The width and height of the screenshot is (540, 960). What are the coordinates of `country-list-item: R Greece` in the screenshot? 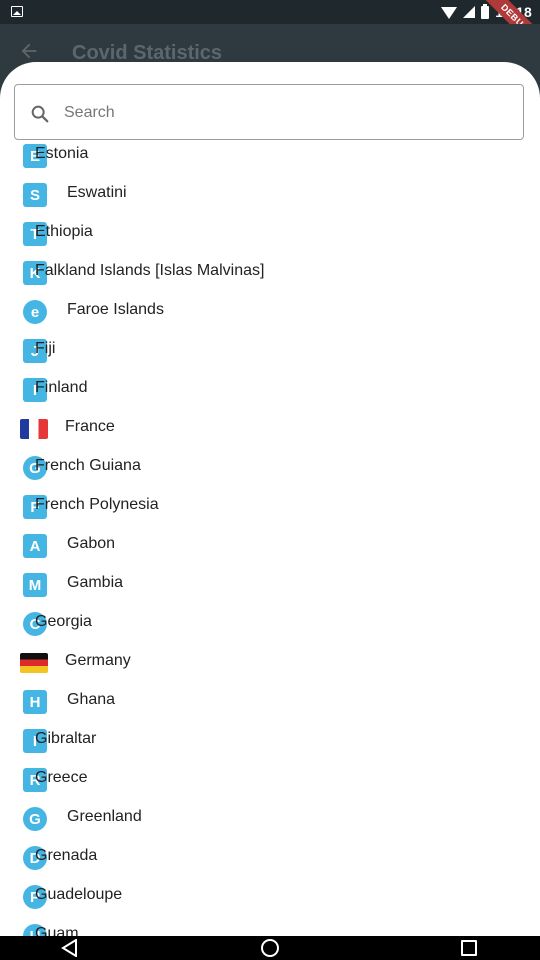 It's located at (270, 779).